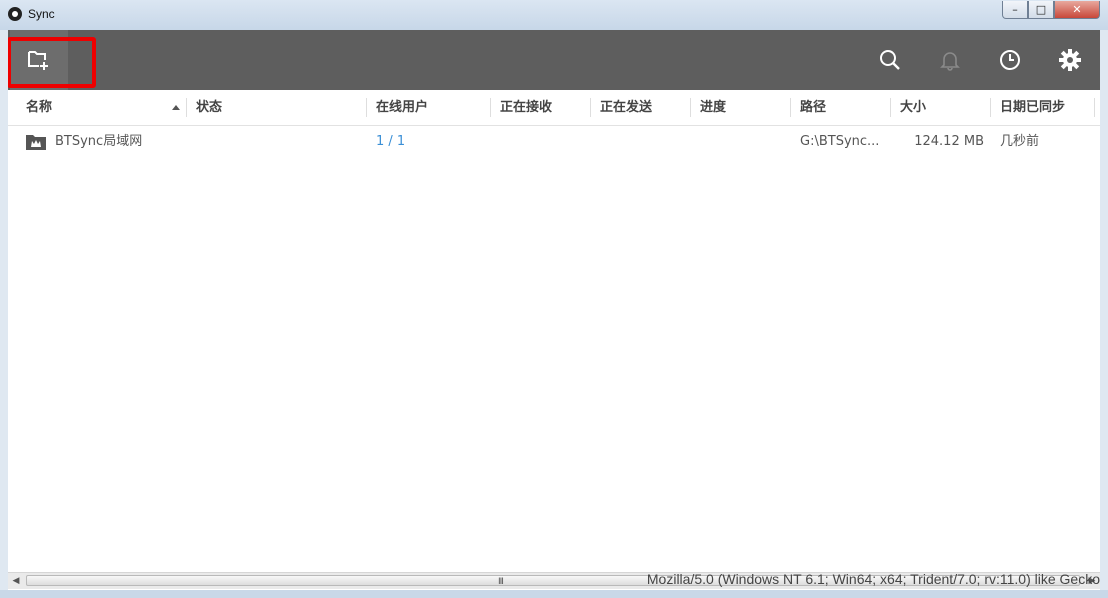  What do you see at coordinates (52, 62) in the screenshot?
I see `highlight-annotation` at bounding box center [52, 62].